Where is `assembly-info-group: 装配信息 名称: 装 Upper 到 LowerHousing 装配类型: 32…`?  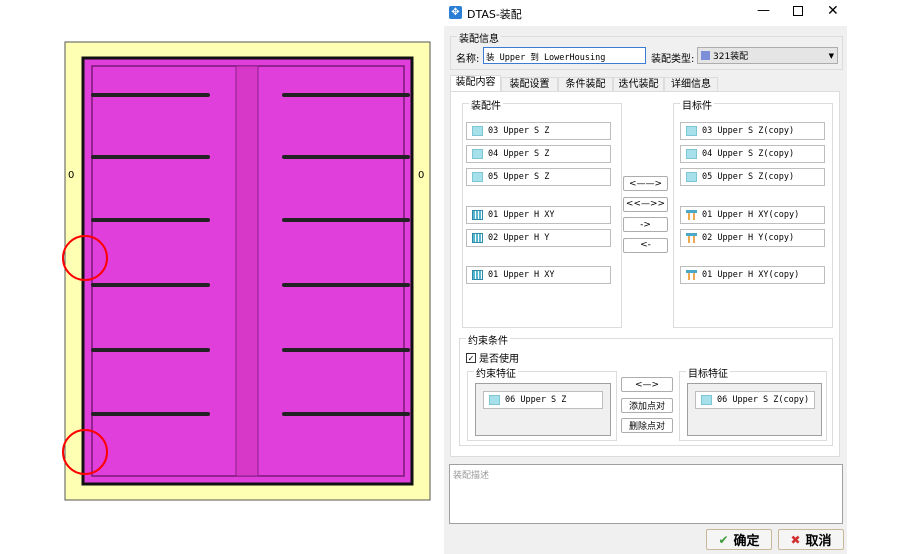 assembly-info-group: 装配信息 名称: 装 Upper 到 LowerHousing 装配类型: 32… is located at coordinates (646, 50).